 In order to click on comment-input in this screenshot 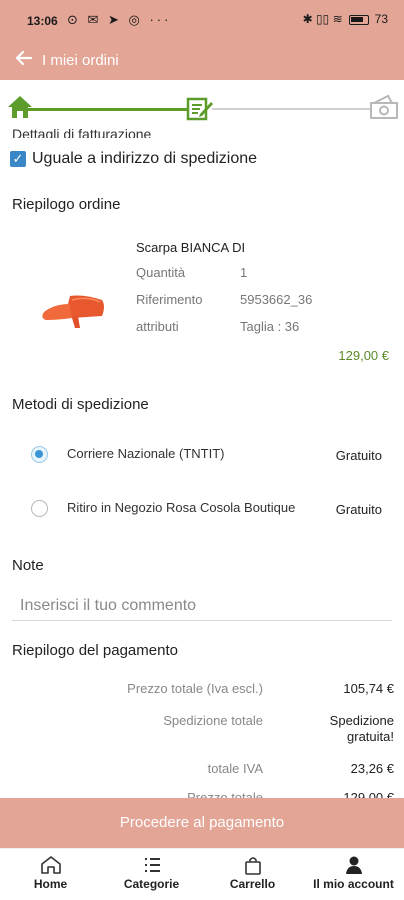, I will do `click(202, 606)`.